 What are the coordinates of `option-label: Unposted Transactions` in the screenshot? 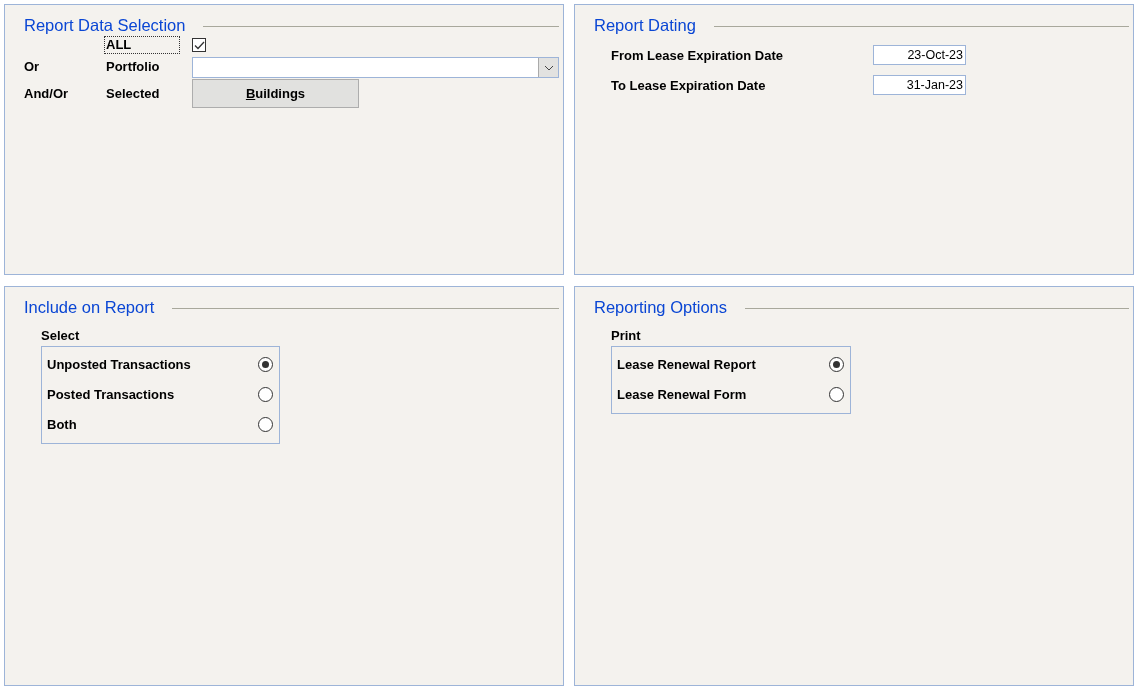 It's located at (119, 364).